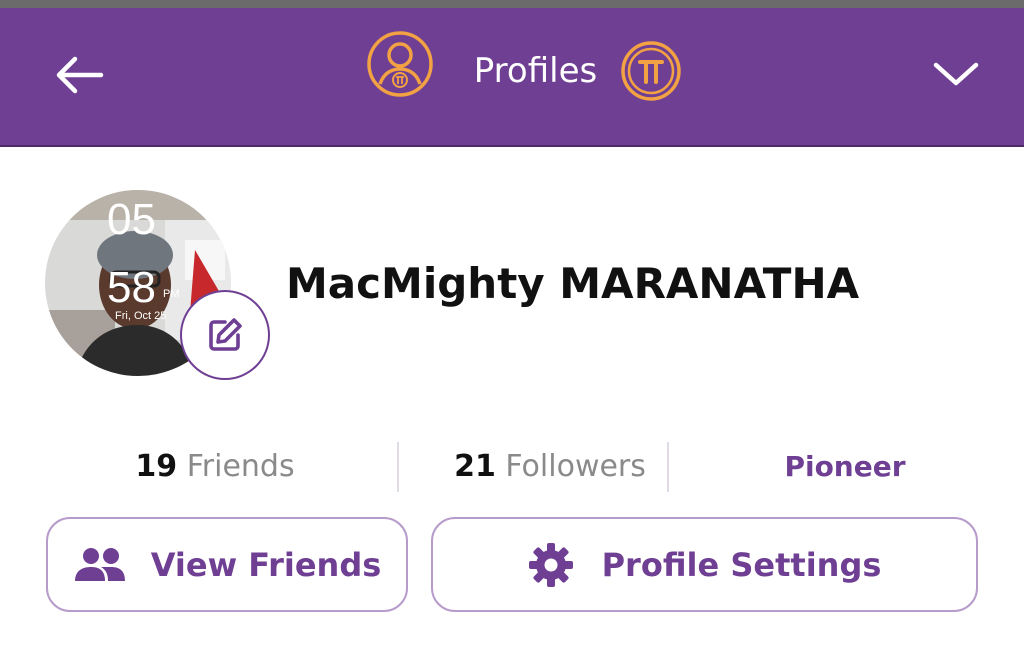 The height and width of the screenshot is (646, 1024). I want to click on people-icon, so click(99, 564).